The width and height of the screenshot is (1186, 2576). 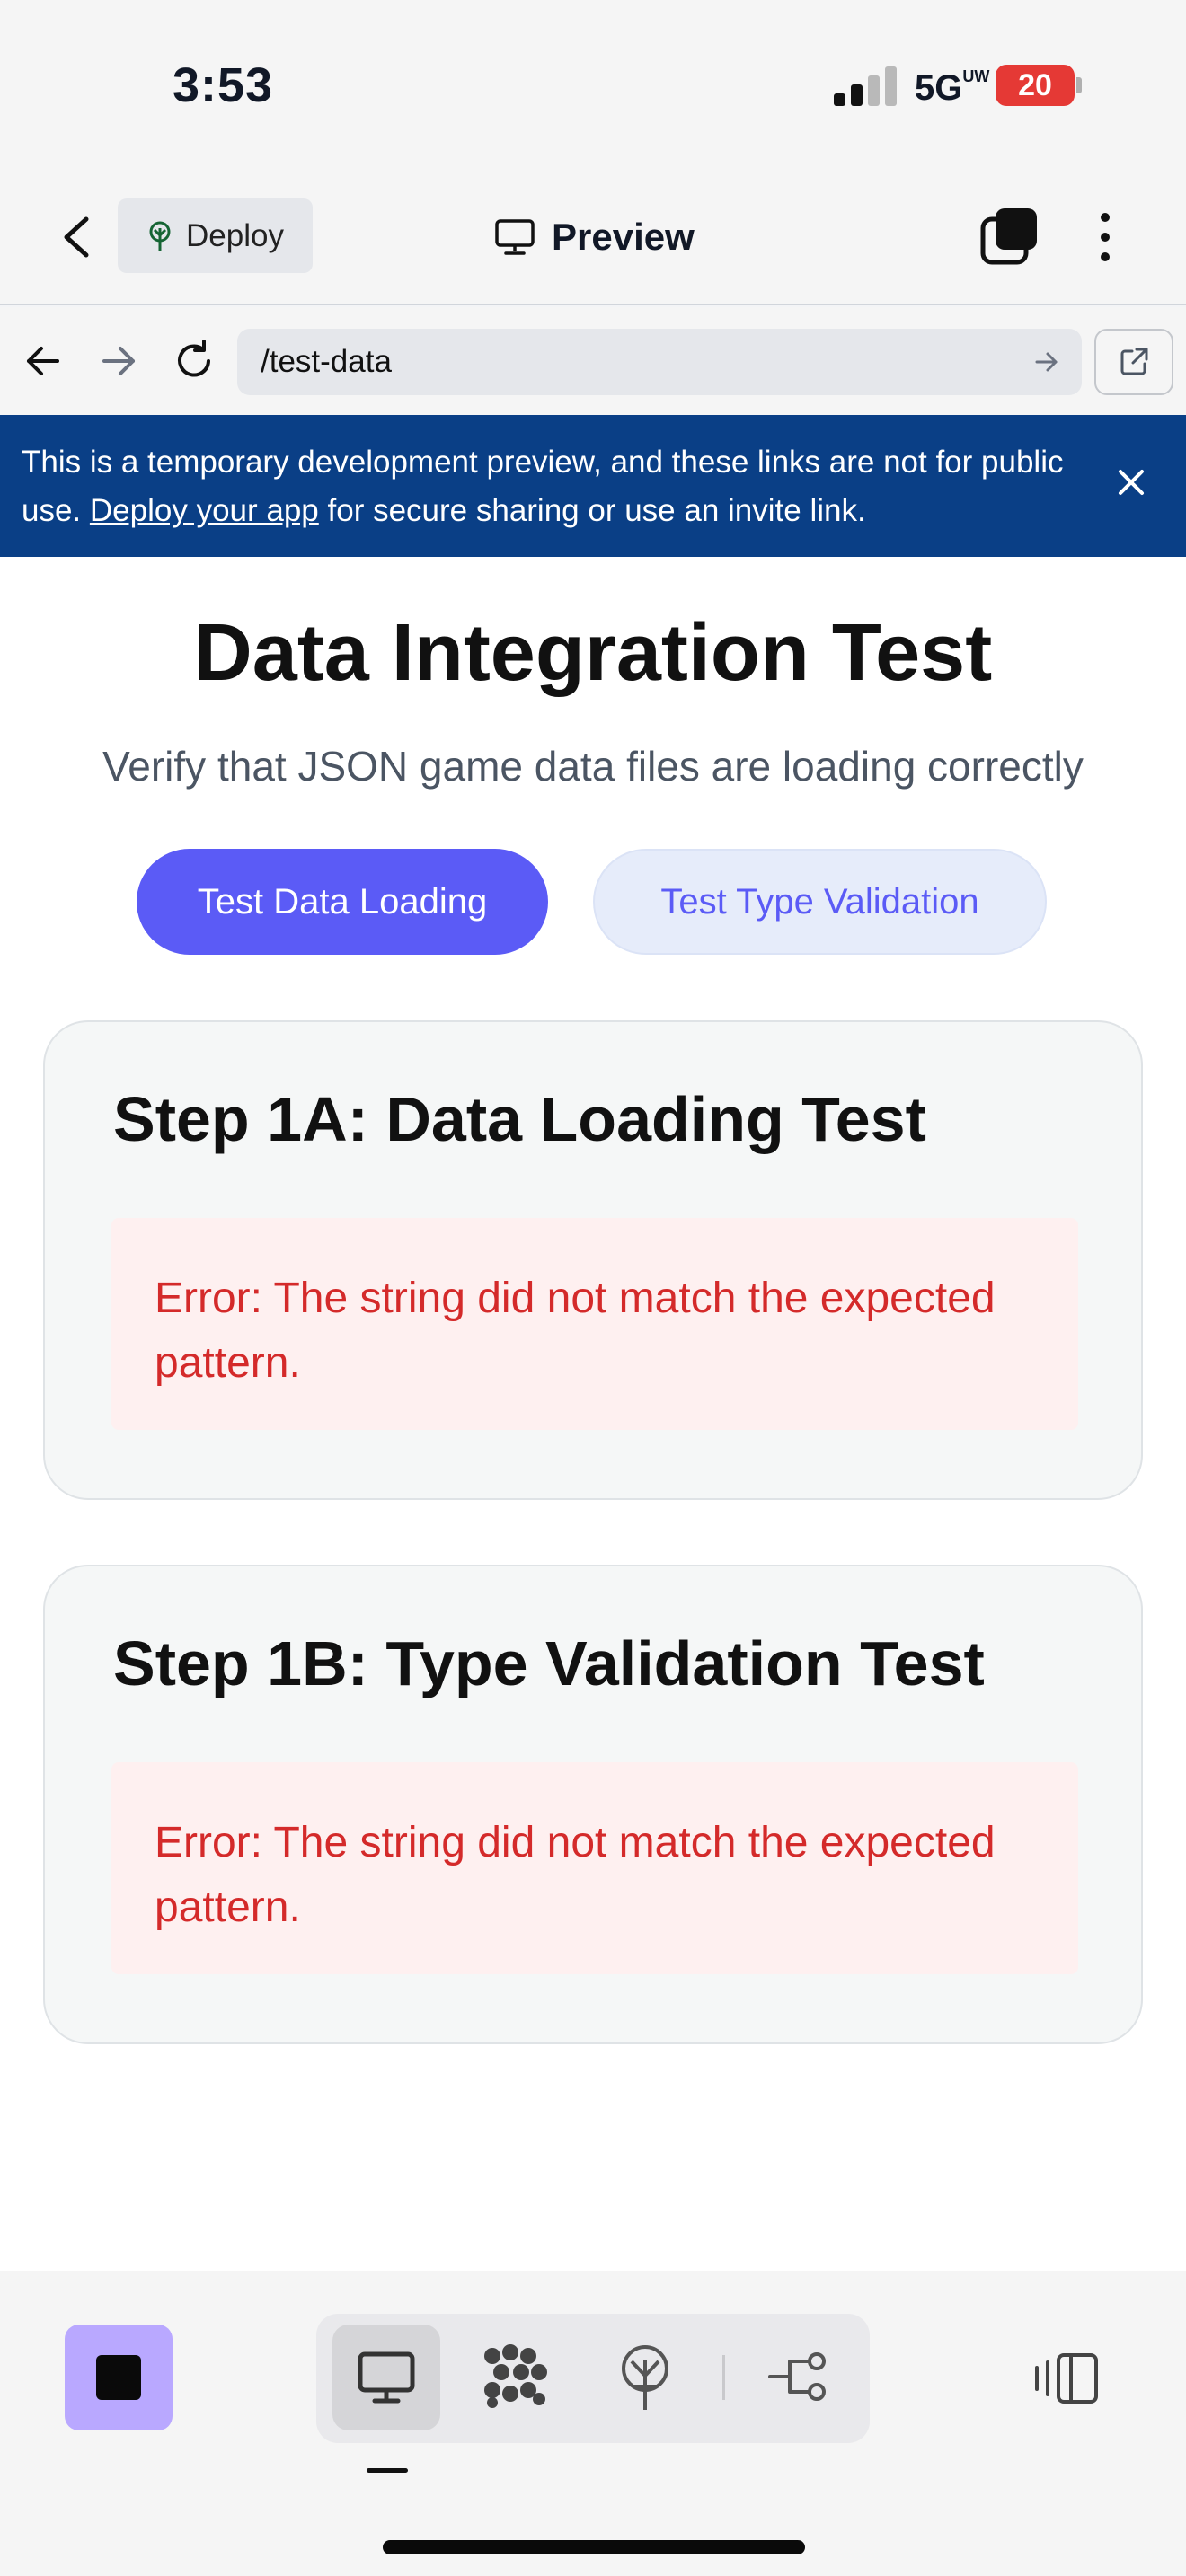 What do you see at coordinates (342, 902) in the screenshot?
I see `test-data-loading-button: Test Data Loading` at bounding box center [342, 902].